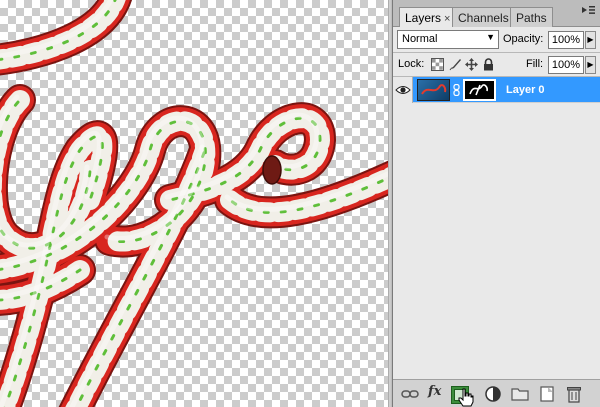  Describe the element at coordinates (410, 394) in the screenshot. I see `link-layers-icon` at that location.